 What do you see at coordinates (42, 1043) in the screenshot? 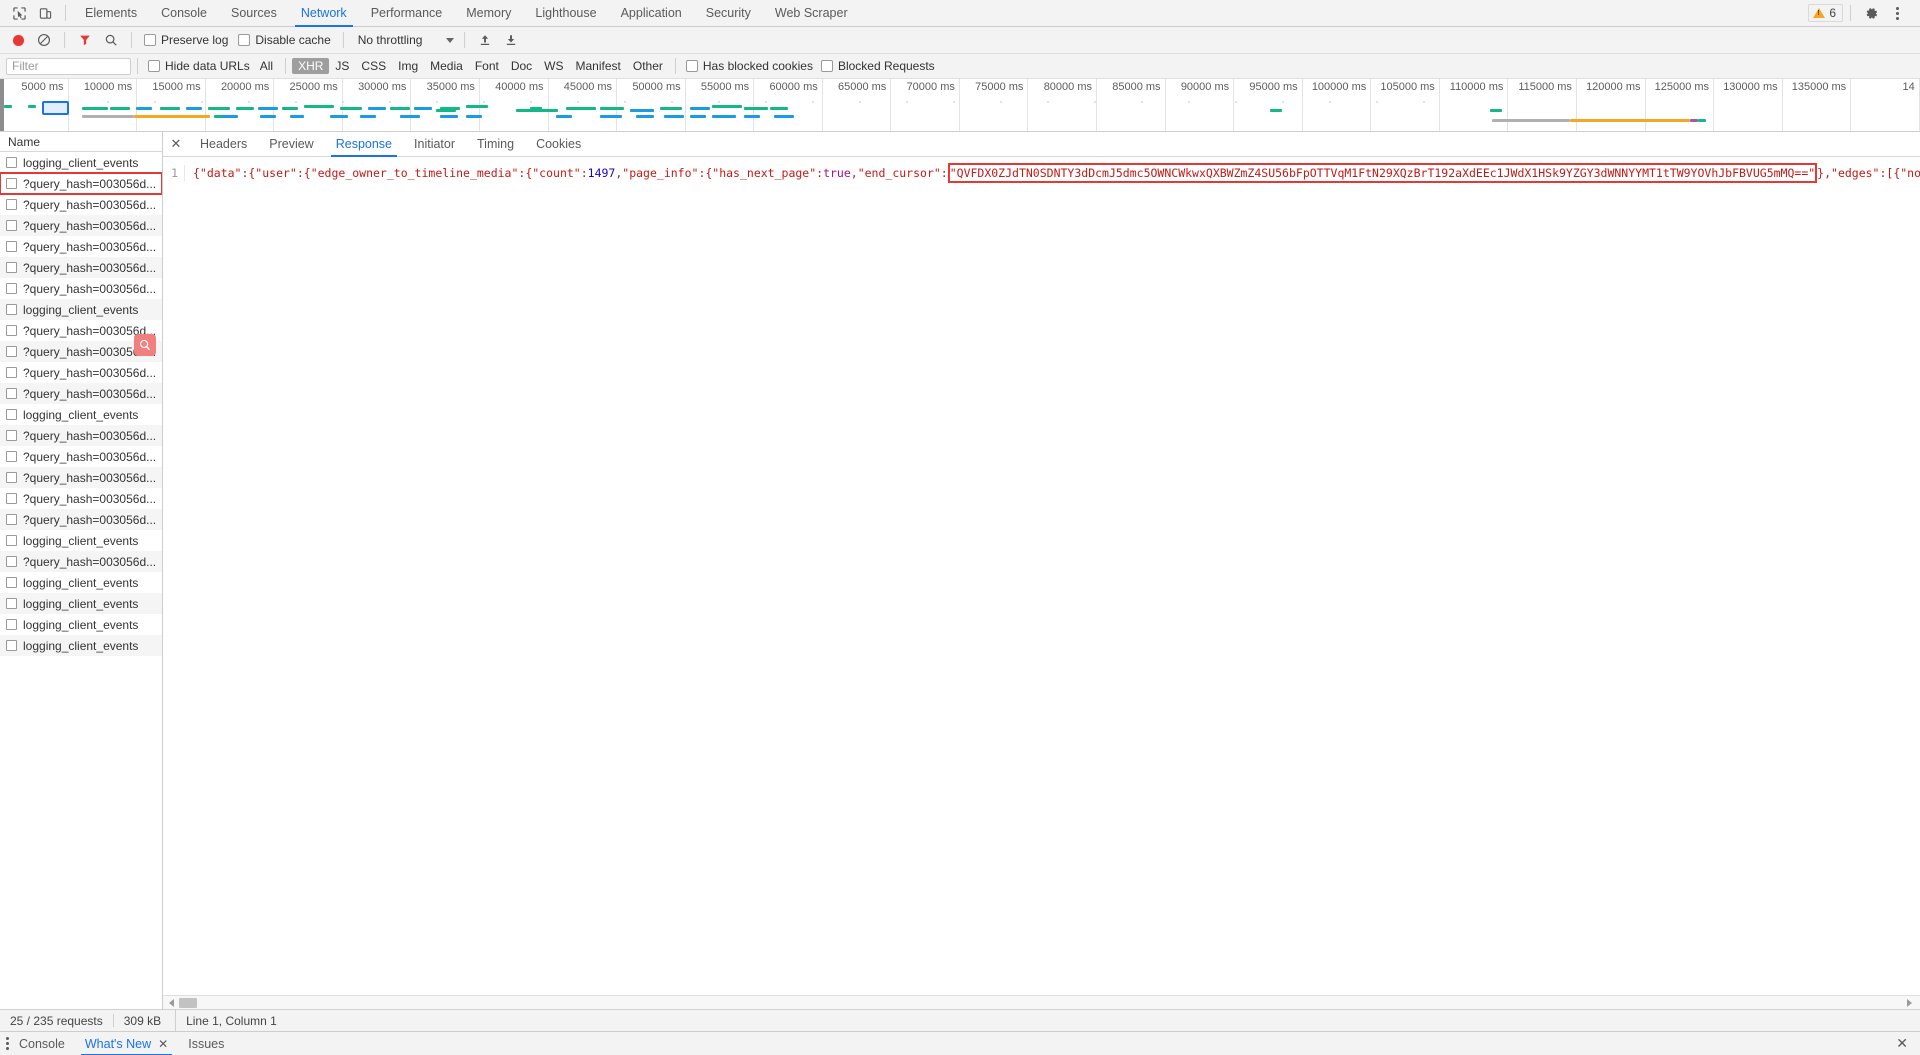
I see `drawer-tab-console: Console` at bounding box center [42, 1043].